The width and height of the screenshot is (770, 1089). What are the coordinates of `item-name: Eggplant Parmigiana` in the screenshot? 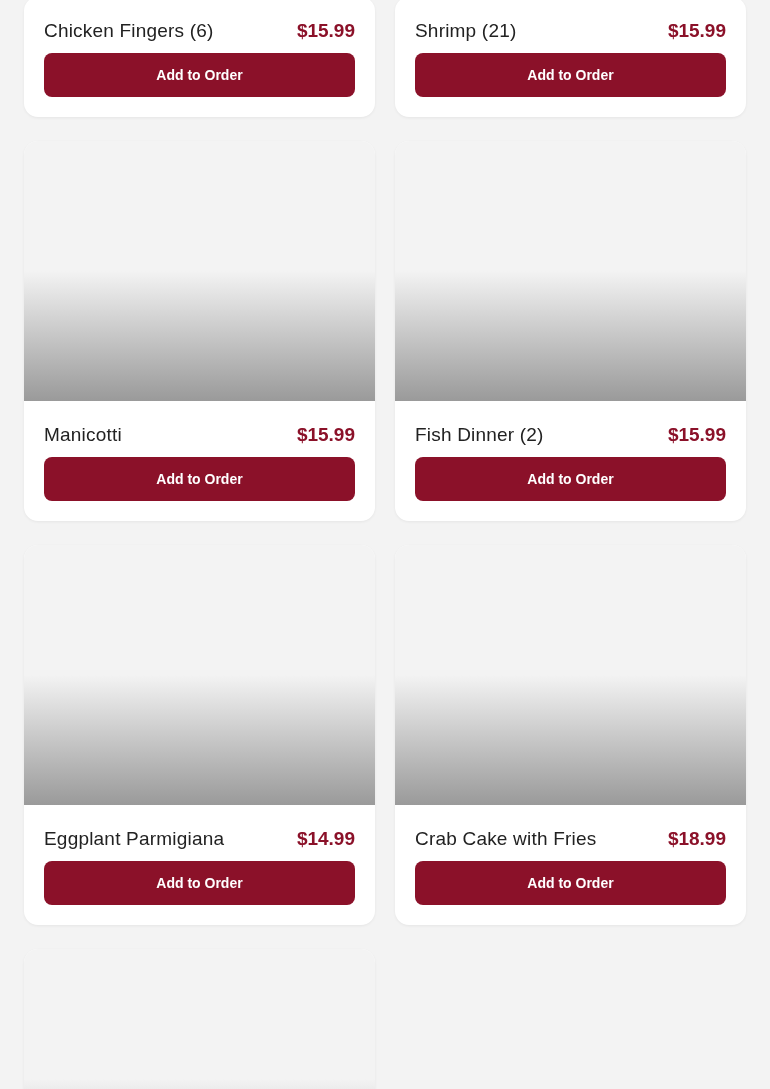 It's located at (134, 839).